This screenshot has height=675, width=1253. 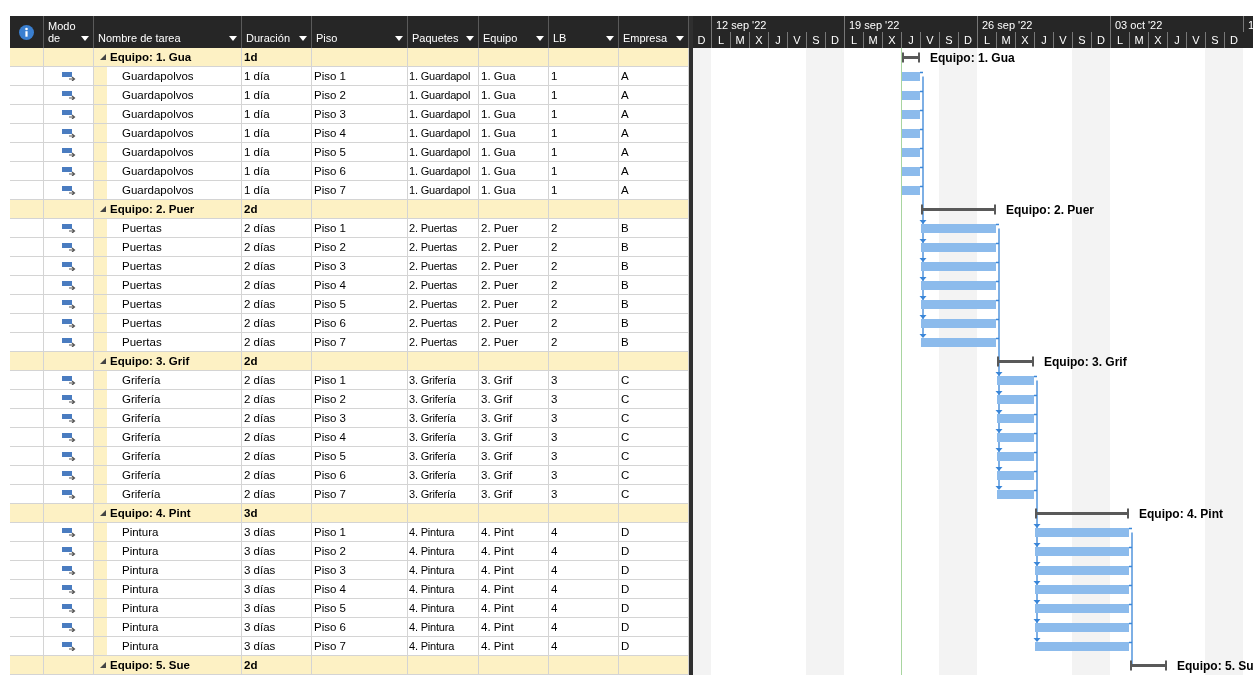 I want to click on day-label: X, so click(x=891, y=40).